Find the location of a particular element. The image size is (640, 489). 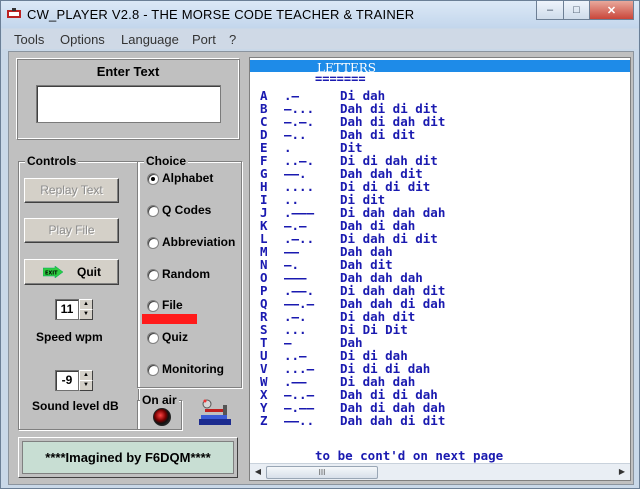

choice-quiz: Quiz is located at coordinates (197, 338).